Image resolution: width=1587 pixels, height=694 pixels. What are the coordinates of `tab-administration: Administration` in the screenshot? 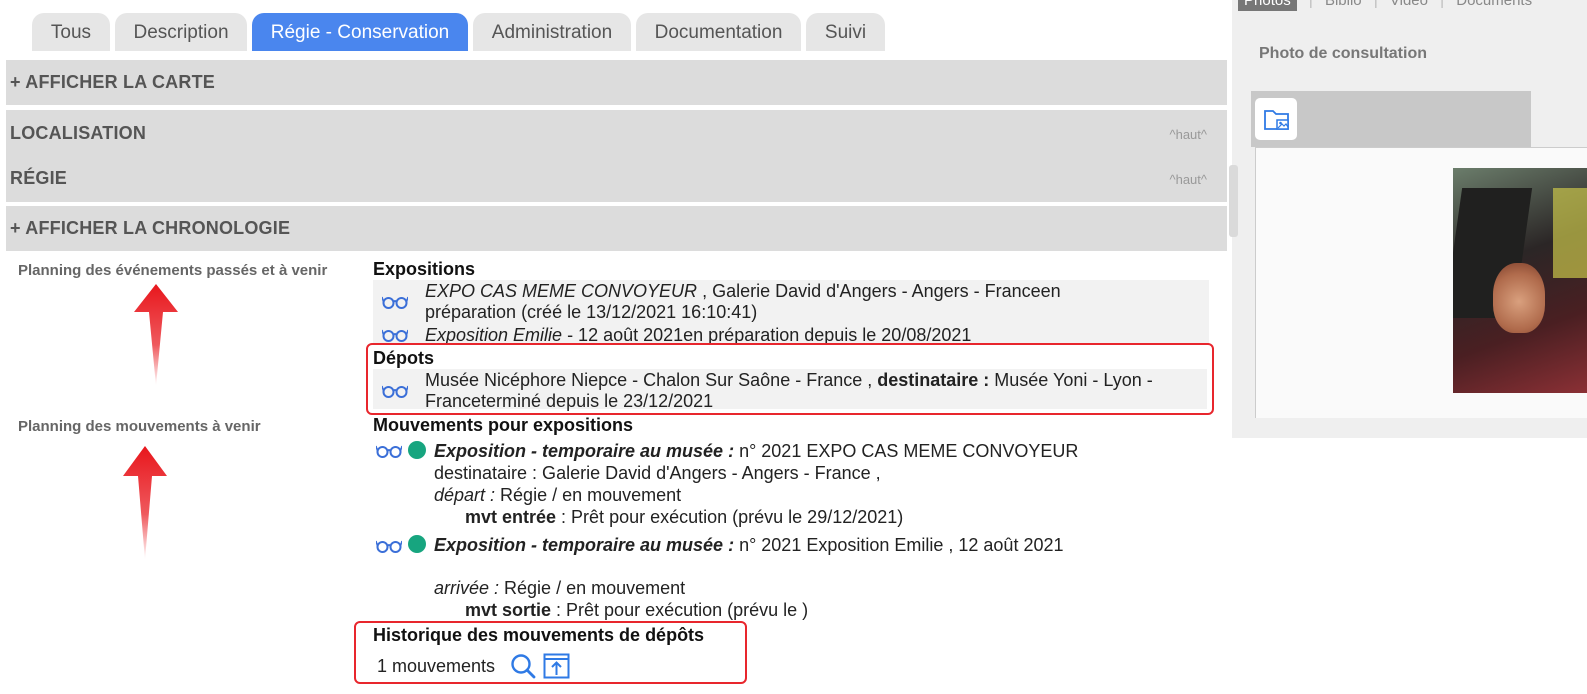 It's located at (552, 32).